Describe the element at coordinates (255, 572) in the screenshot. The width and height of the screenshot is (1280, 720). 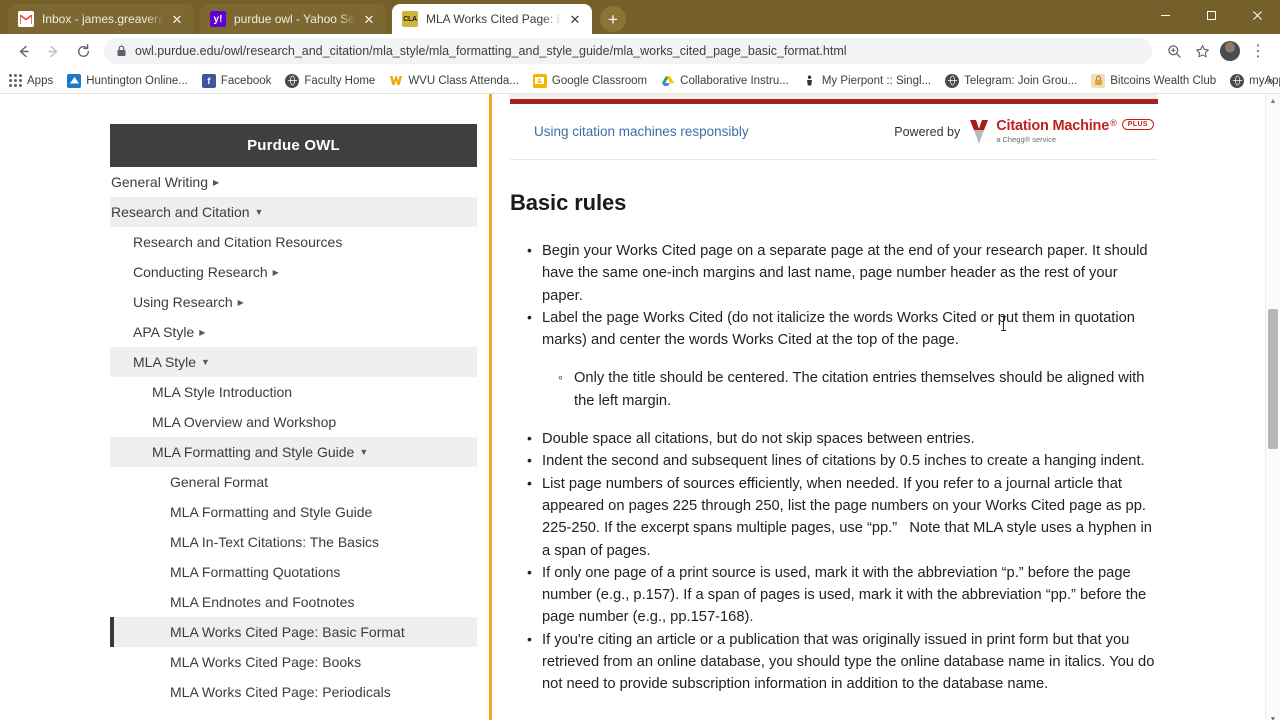
I see `sidebar-item-label: MLA Formatting Quotations` at that location.